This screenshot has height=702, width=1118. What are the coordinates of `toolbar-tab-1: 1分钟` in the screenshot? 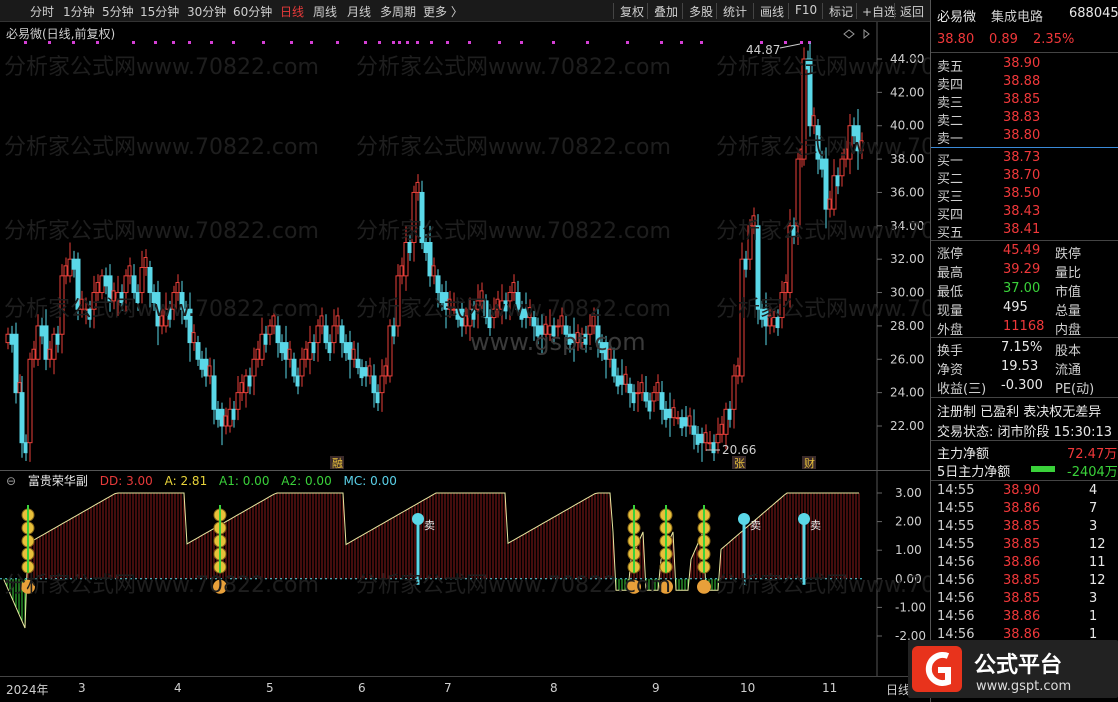 It's located at (79, 11).